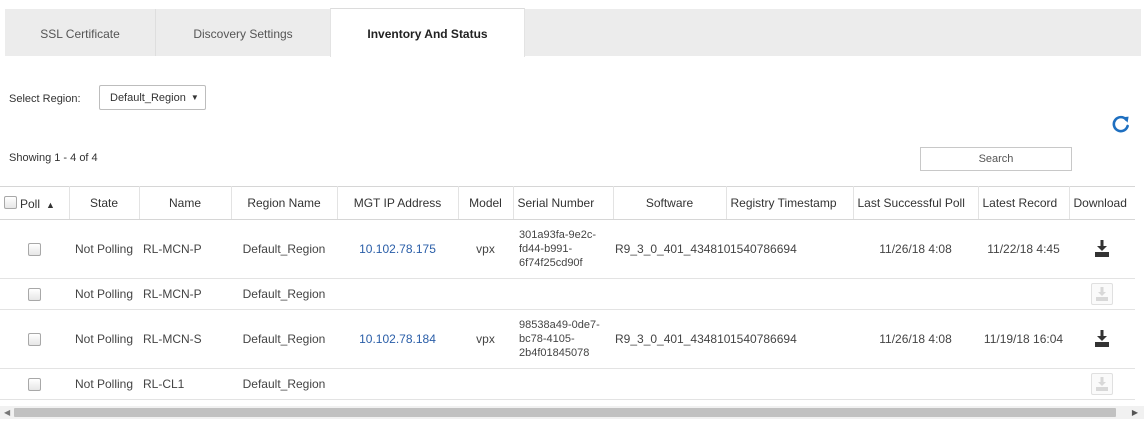 The image size is (1144, 422). What do you see at coordinates (148, 98) in the screenshot?
I see `region-dropdown-value: Default_Region` at bounding box center [148, 98].